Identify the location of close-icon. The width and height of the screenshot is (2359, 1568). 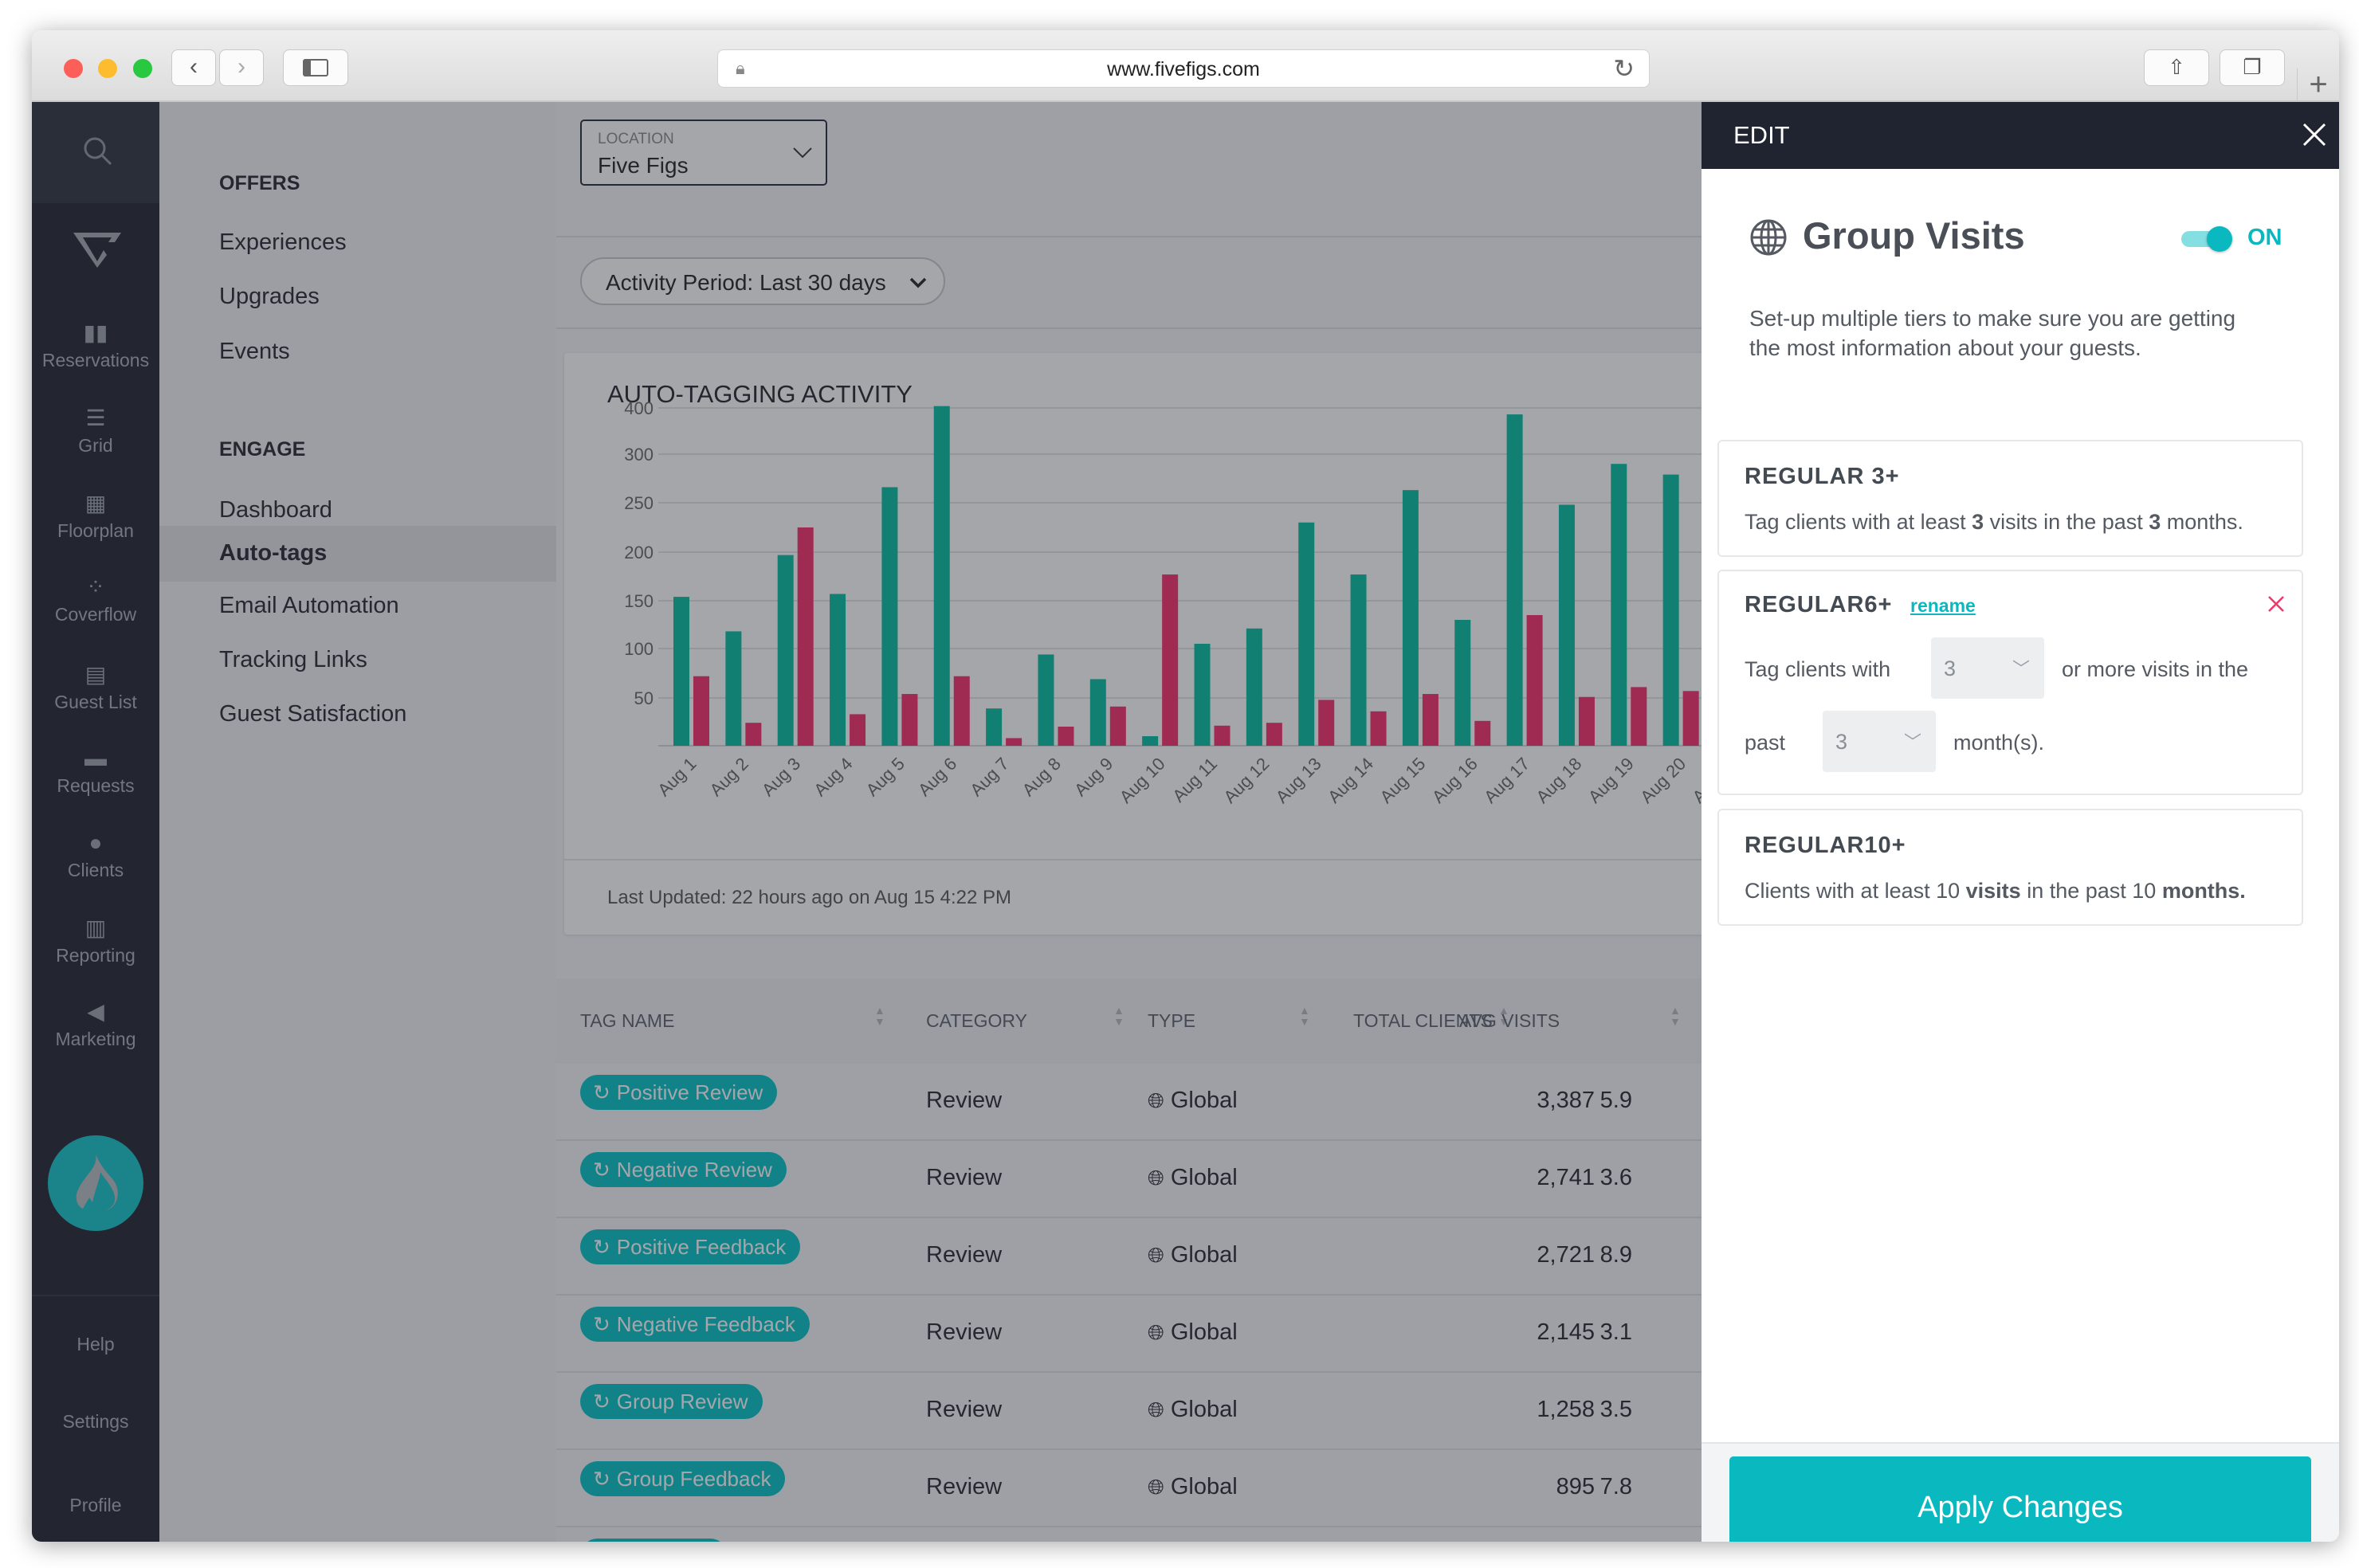
(2314, 134).